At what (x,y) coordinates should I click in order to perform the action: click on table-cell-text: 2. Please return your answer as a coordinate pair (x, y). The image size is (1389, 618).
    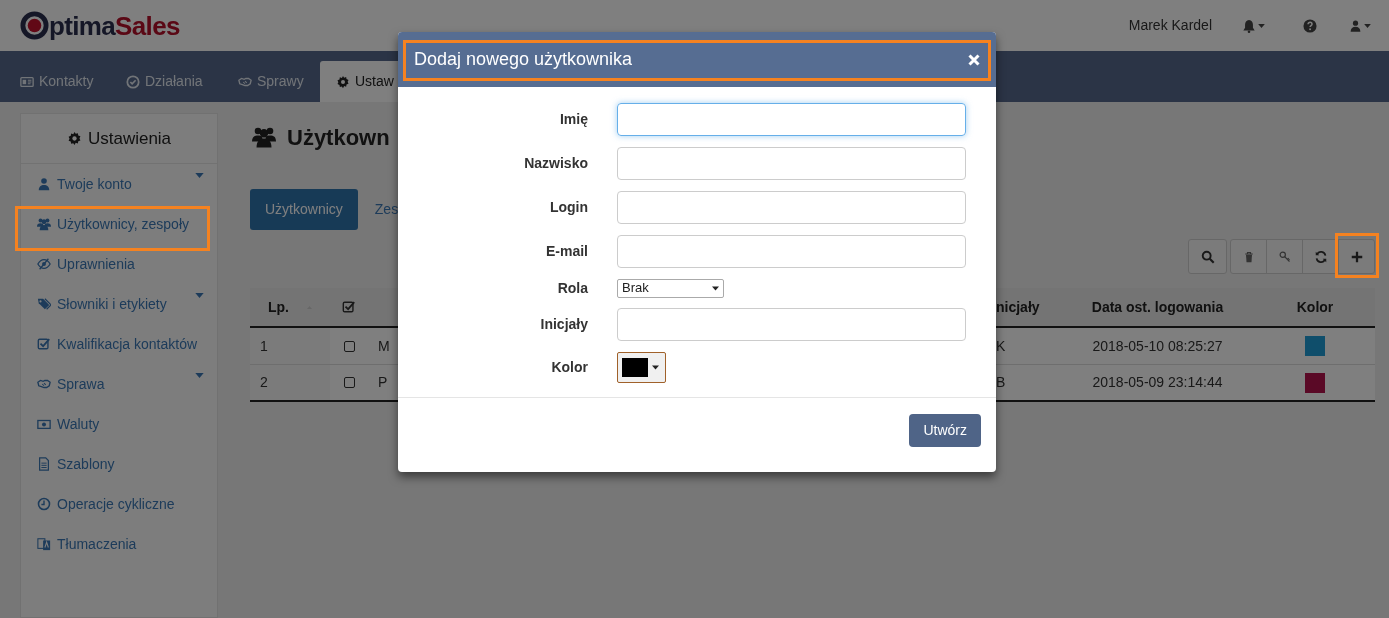
    Looking at the image, I should click on (264, 382).